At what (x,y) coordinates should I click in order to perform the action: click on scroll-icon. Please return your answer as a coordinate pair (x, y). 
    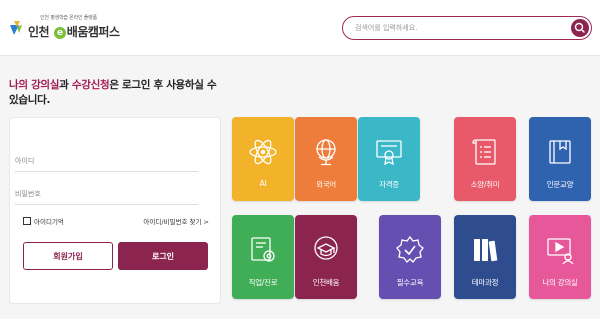
    Looking at the image, I should click on (484, 152).